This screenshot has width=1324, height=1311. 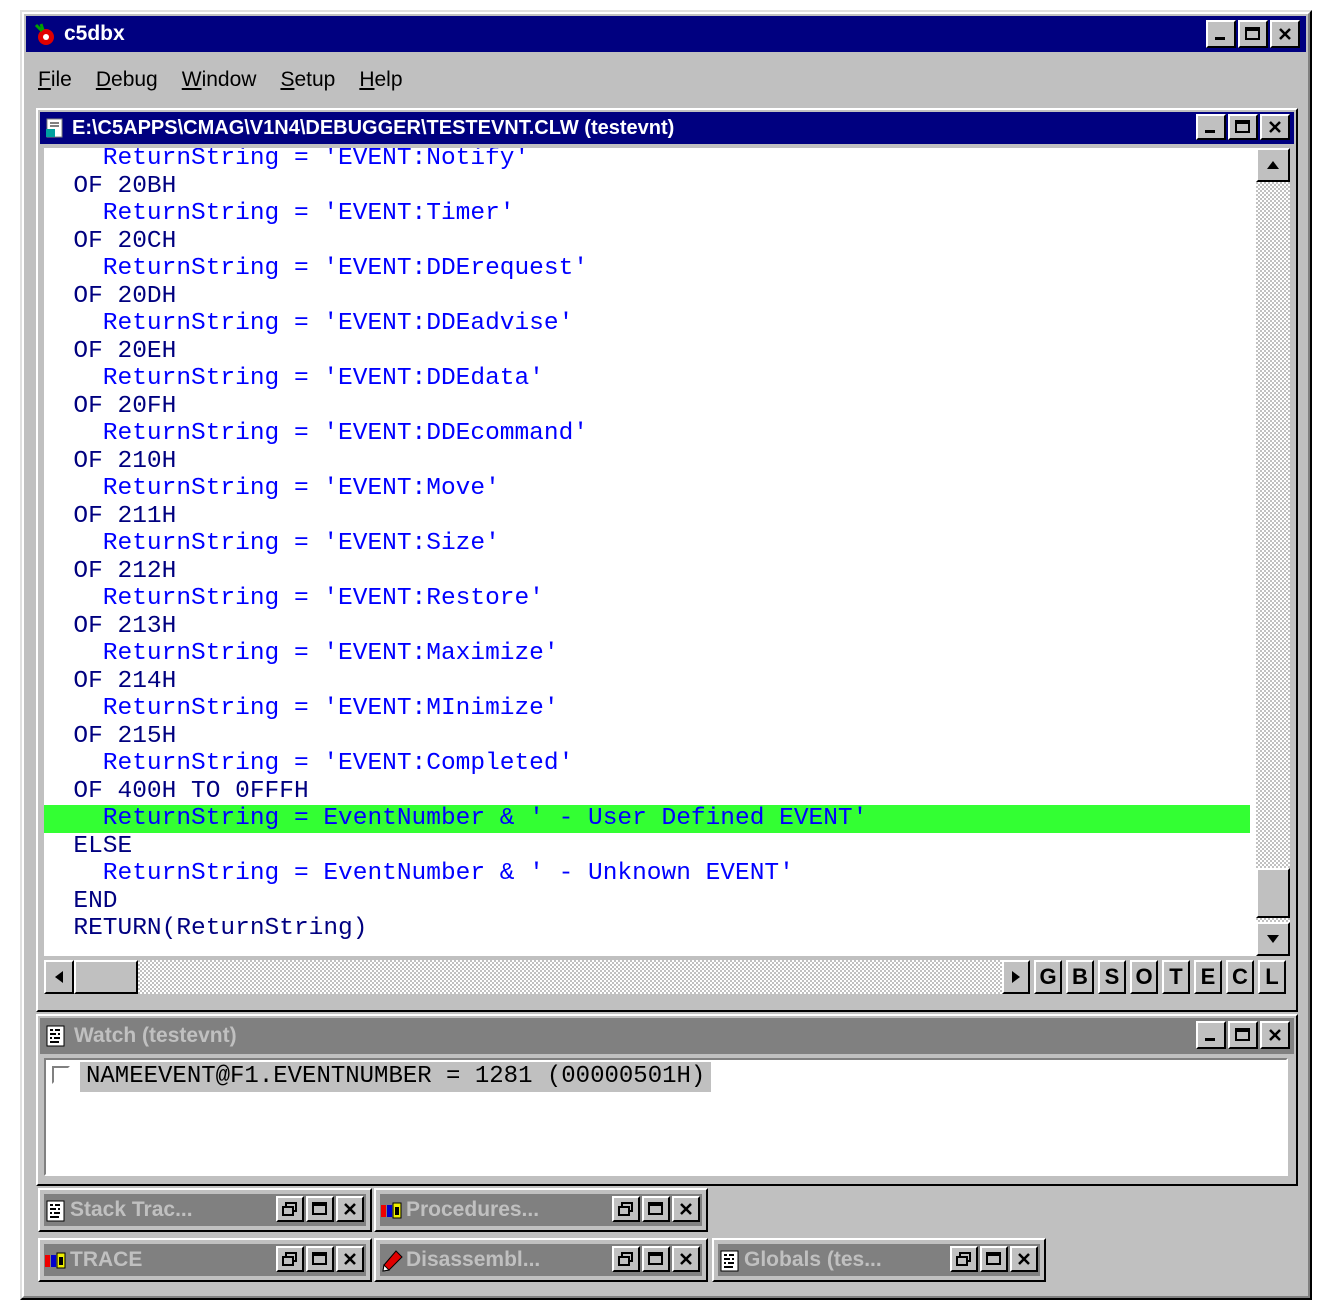 What do you see at coordinates (55, 80) in the screenshot?
I see `menu-file: File` at bounding box center [55, 80].